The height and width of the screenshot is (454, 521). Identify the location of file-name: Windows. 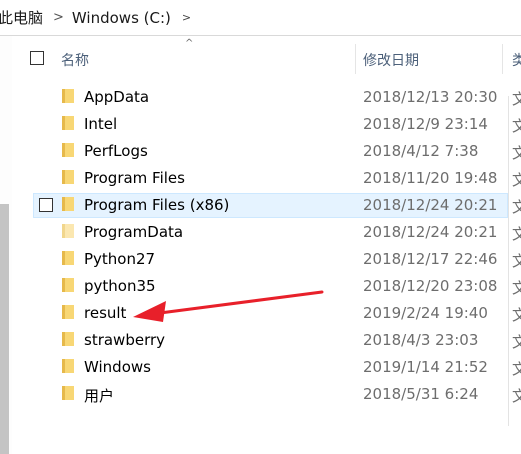
(117, 367).